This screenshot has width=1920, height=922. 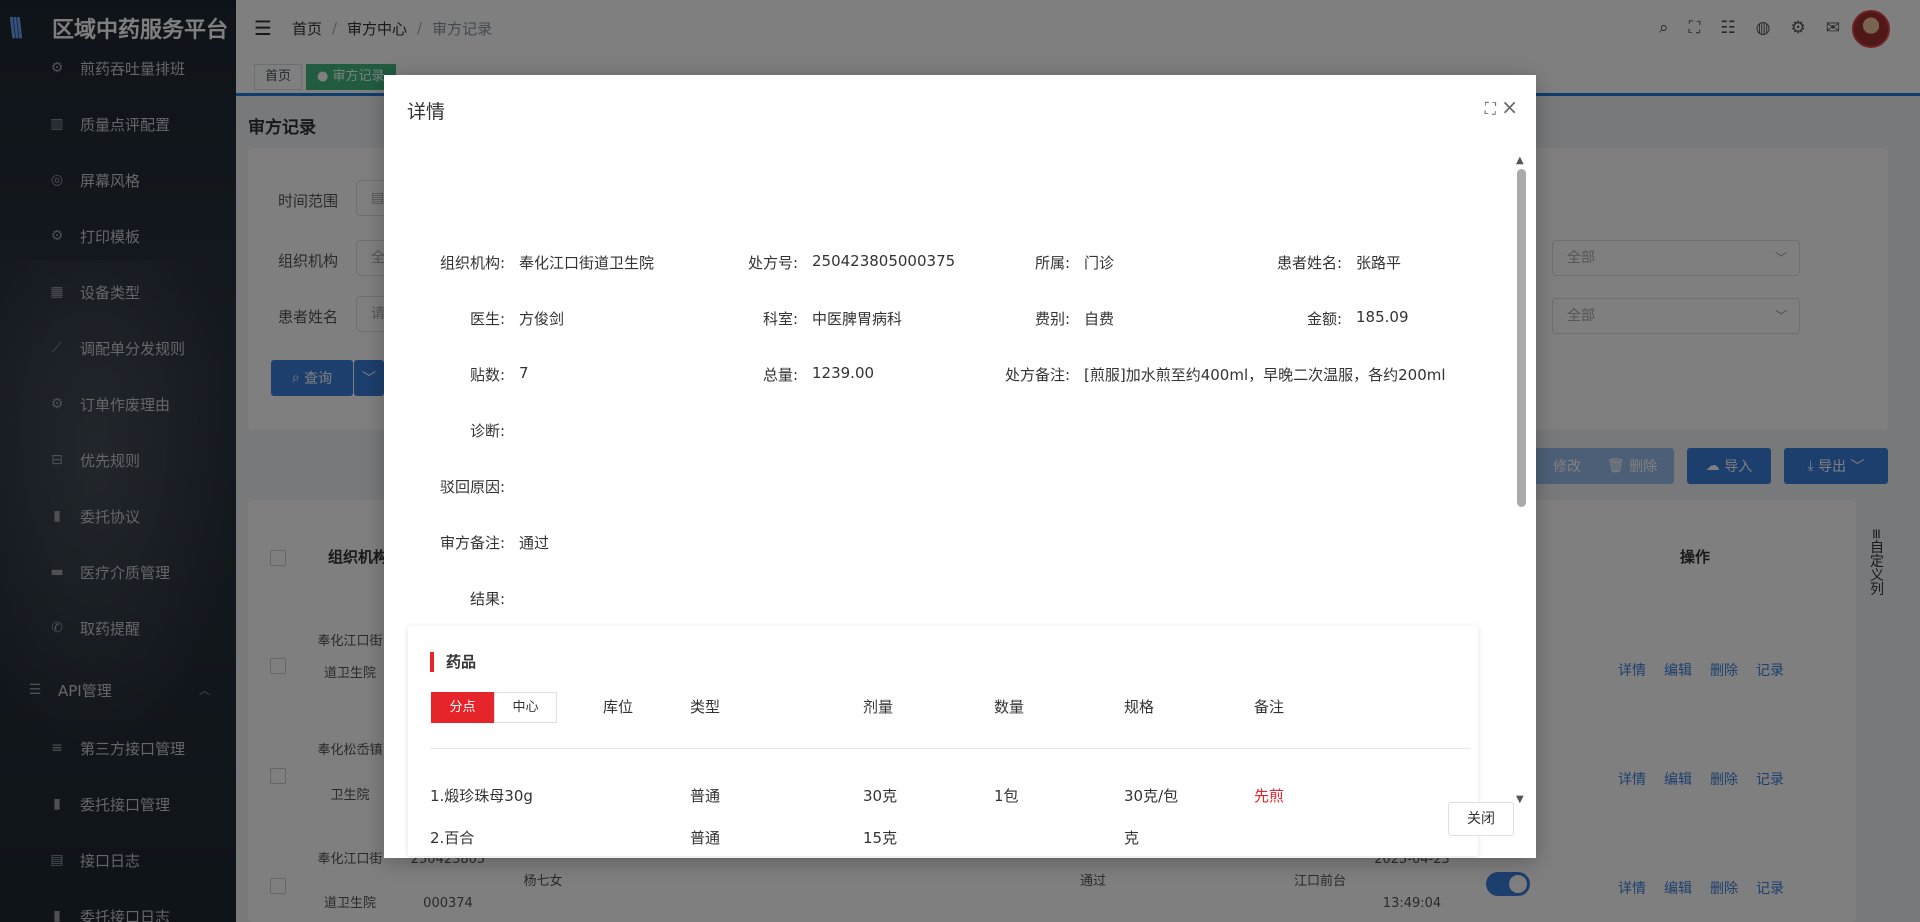 I want to click on field-label: 处方号:, so click(x=772, y=263).